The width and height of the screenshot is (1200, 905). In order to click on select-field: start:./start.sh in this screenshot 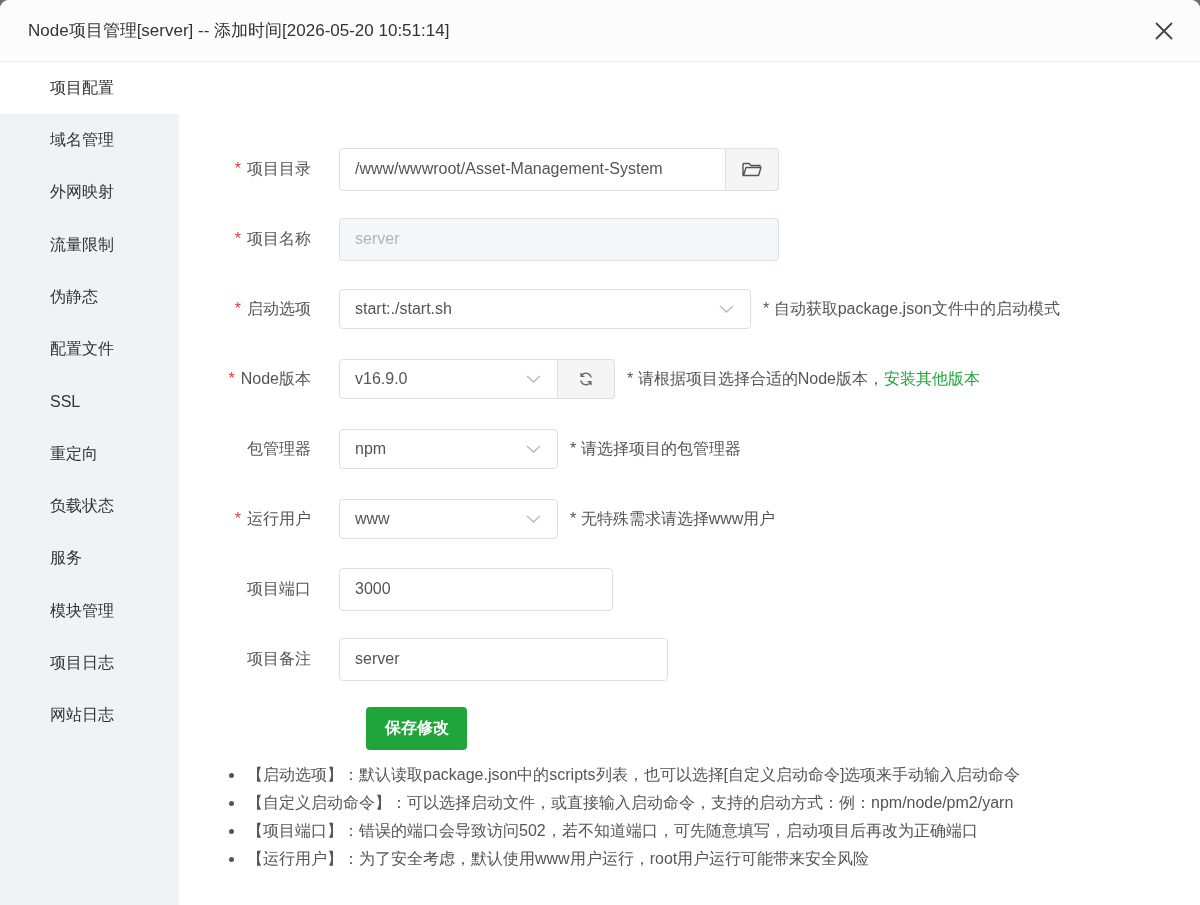, I will do `click(545, 309)`.